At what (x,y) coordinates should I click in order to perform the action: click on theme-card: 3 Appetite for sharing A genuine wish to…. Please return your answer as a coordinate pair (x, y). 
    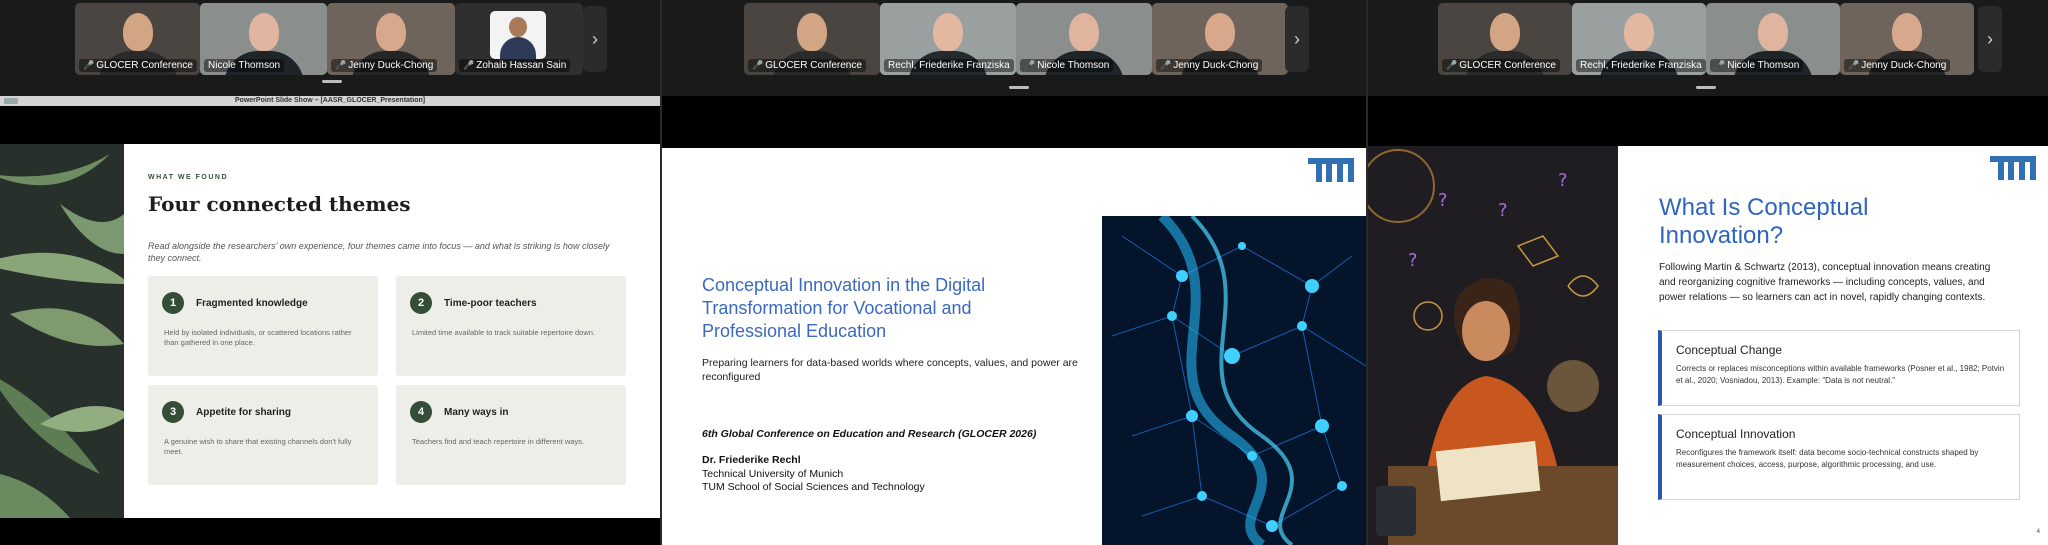
    Looking at the image, I should click on (263, 435).